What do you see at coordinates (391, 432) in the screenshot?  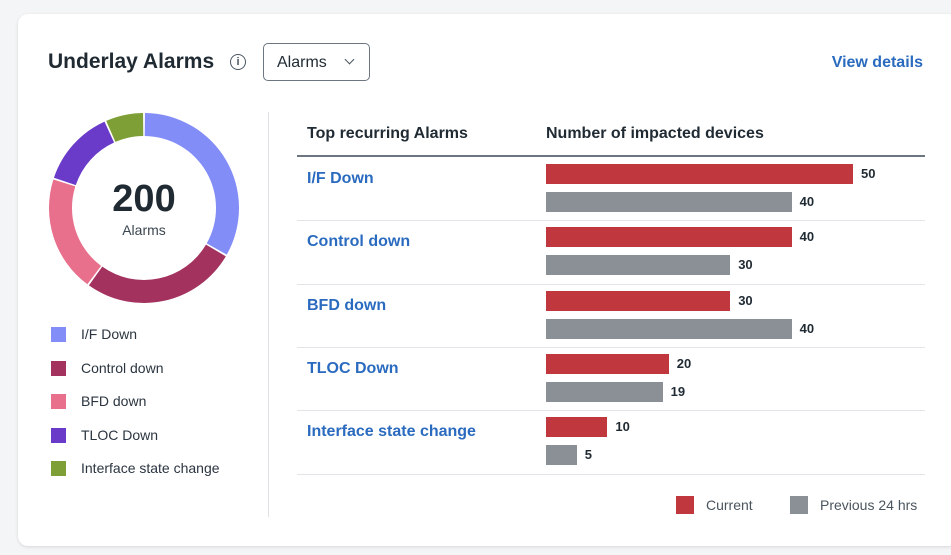 I see `alarm-row-link: Interface state change` at bounding box center [391, 432].